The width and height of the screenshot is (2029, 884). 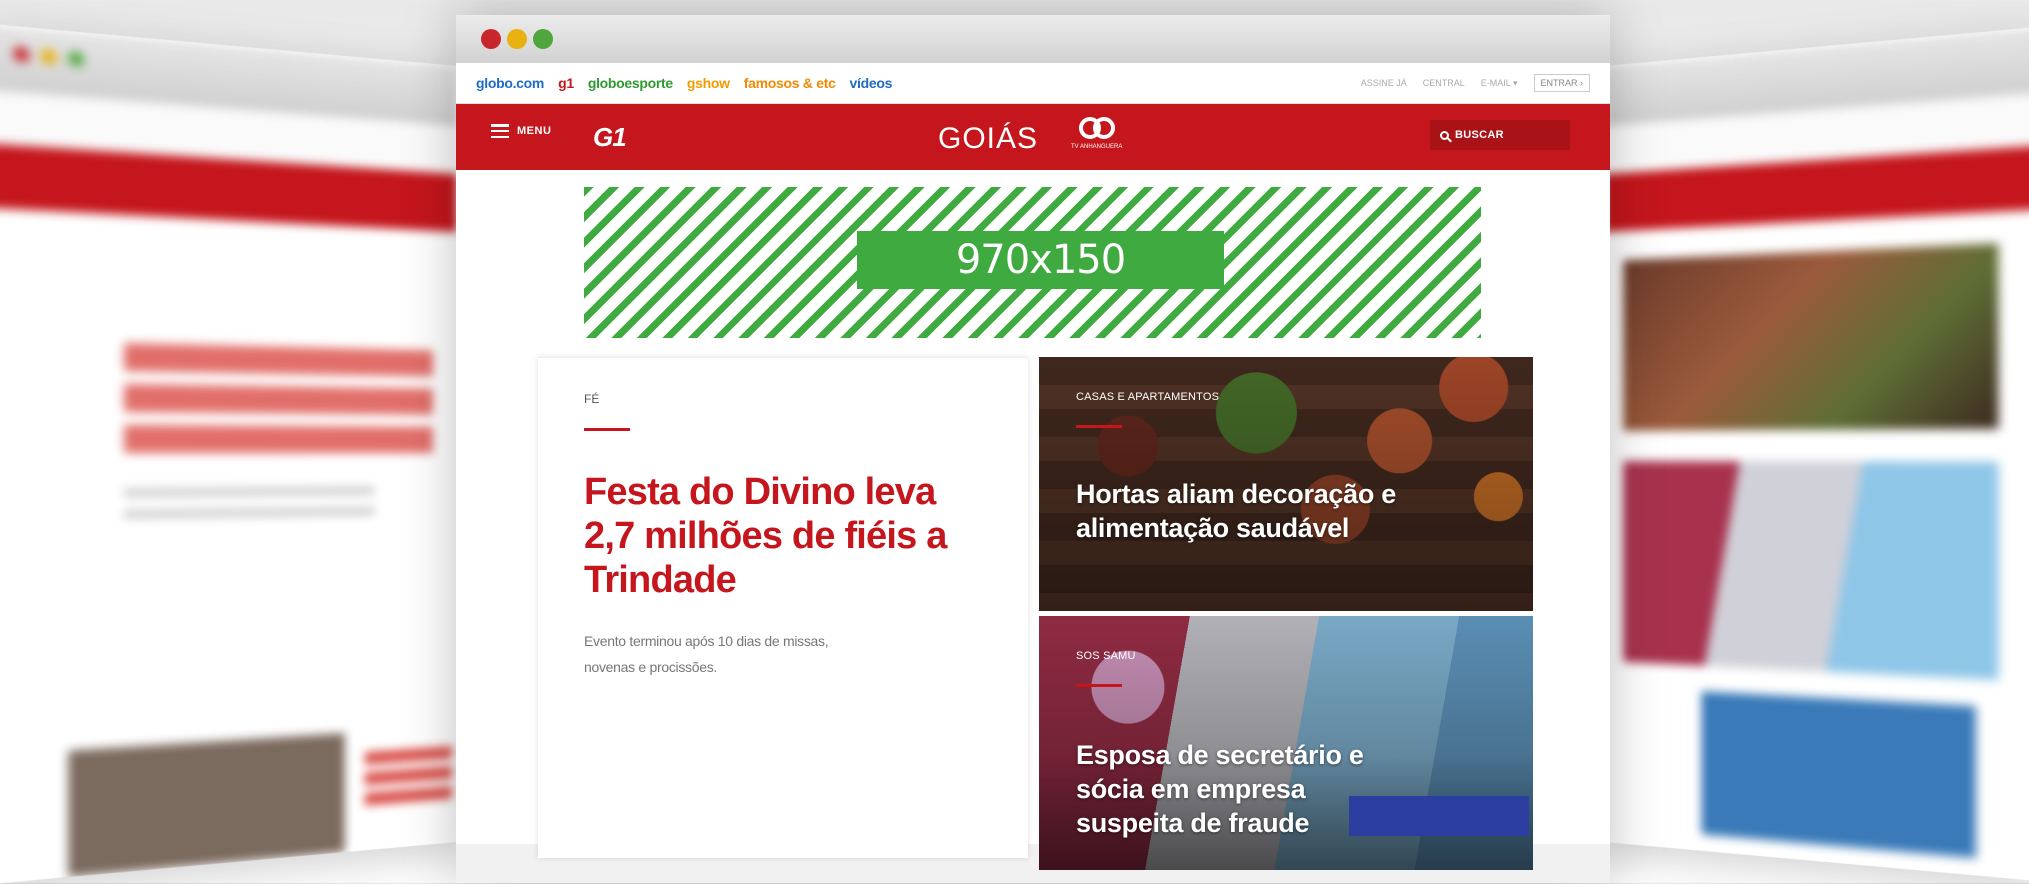 I want to click on nav-link-gshow: gshow, so click(x=708, y=83).